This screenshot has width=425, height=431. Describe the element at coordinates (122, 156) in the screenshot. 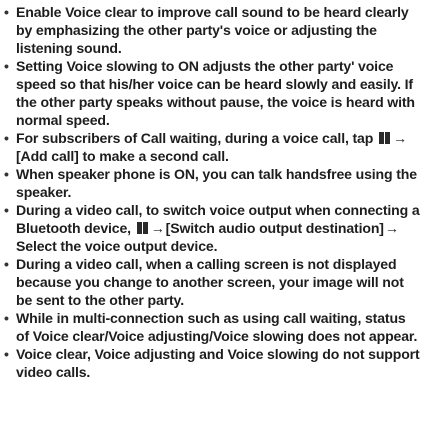

I see `note-text: [Add call] to make a second call.` at that location.